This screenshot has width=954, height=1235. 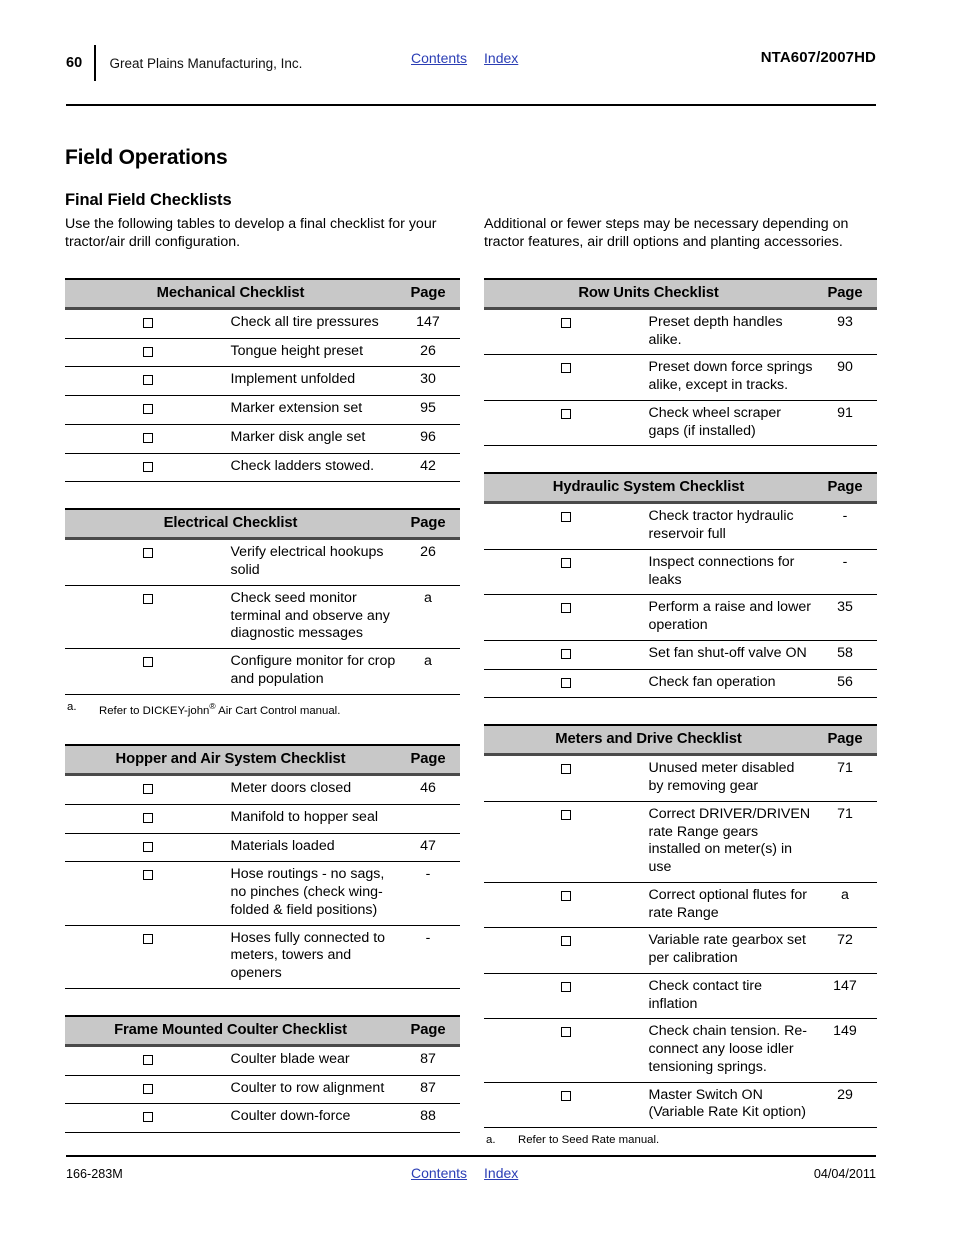 I want to click on page-title: Field Operations, so click(x=146, y=157).